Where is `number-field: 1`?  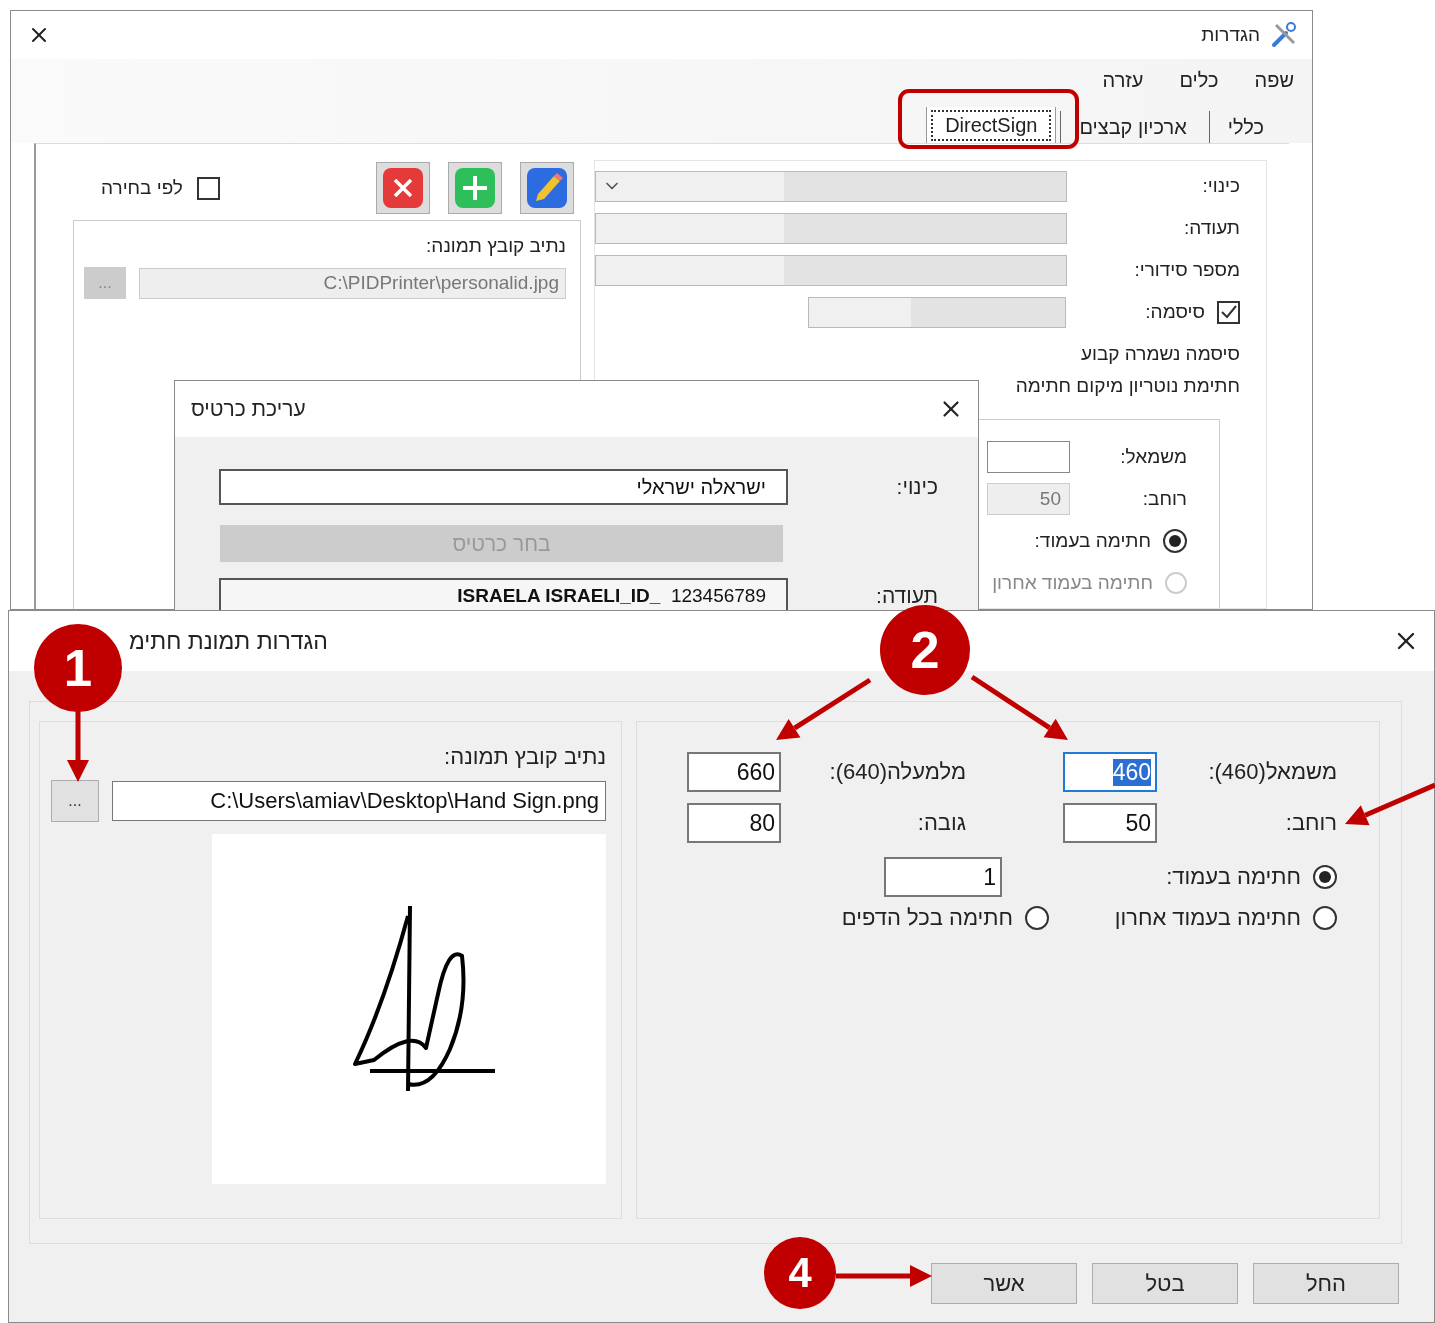 number-field: 1 is located at coordinates (943, 877).